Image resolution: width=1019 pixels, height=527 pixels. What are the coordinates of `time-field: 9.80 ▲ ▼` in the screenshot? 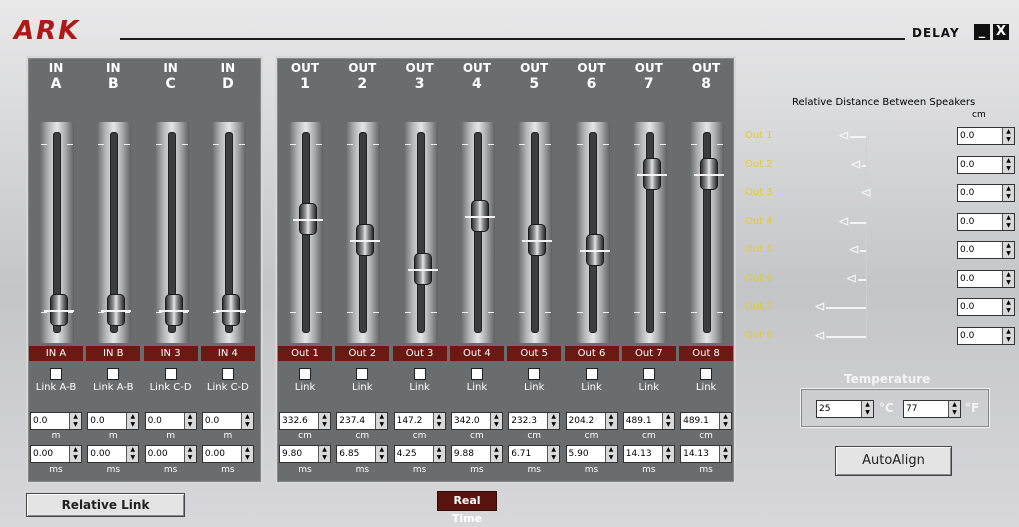 It's located at (305, 454).